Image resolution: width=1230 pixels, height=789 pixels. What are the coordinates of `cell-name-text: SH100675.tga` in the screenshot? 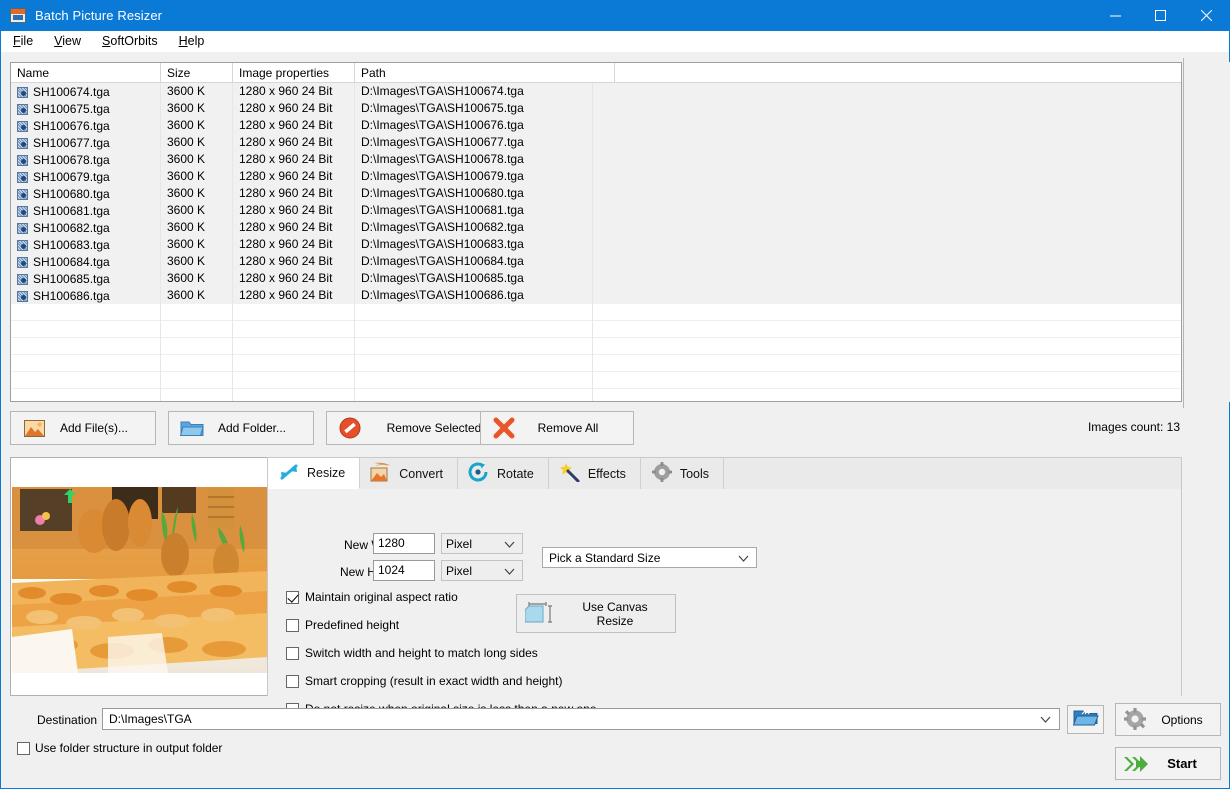 It's located at (71, 109).